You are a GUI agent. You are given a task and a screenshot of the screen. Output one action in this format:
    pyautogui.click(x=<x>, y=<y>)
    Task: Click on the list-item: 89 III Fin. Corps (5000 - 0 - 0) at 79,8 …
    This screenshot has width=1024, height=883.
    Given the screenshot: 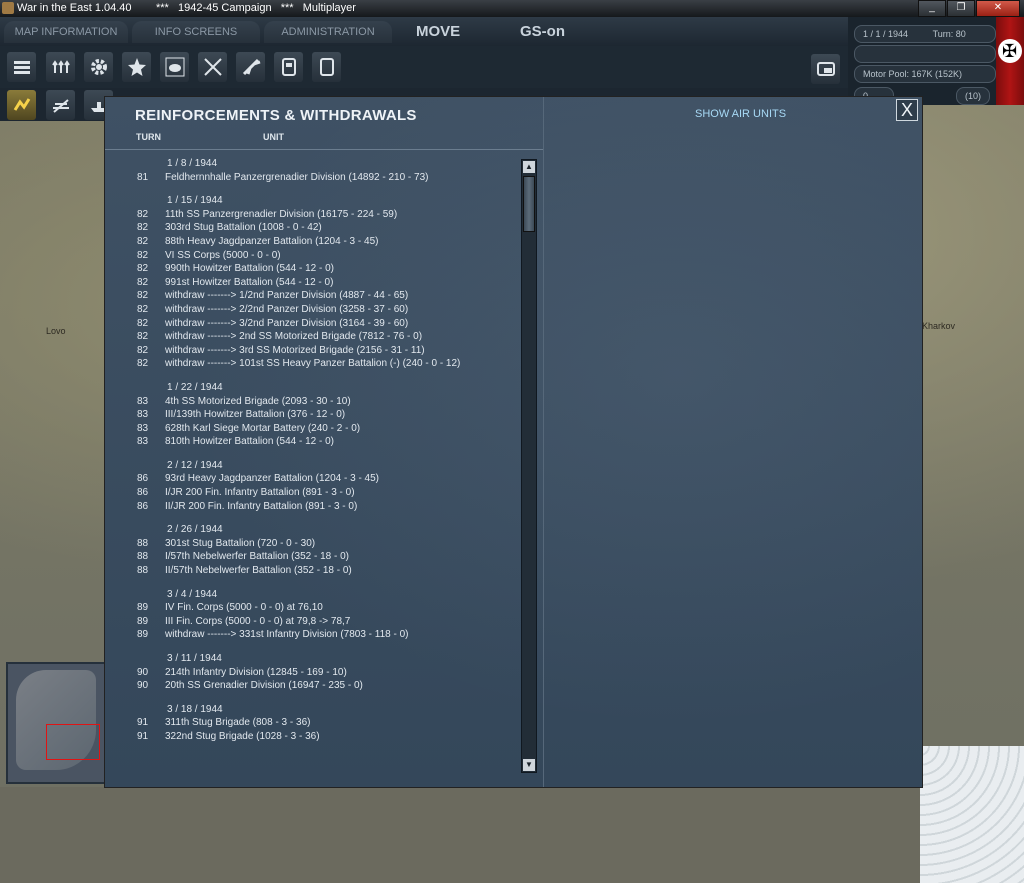 What is the action you would take?
    pyautogui.click(x=312, y=622)
    